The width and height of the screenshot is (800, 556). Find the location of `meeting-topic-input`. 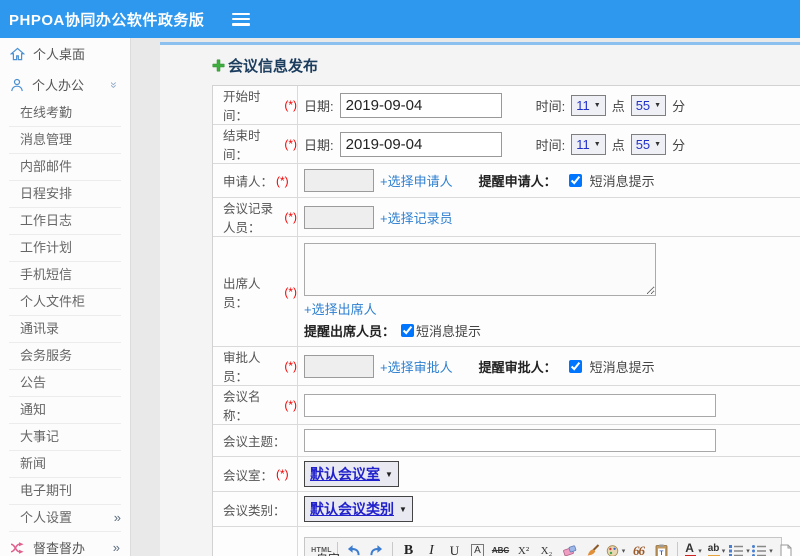

meeting-topic-input is located at coordinates (510, 440).